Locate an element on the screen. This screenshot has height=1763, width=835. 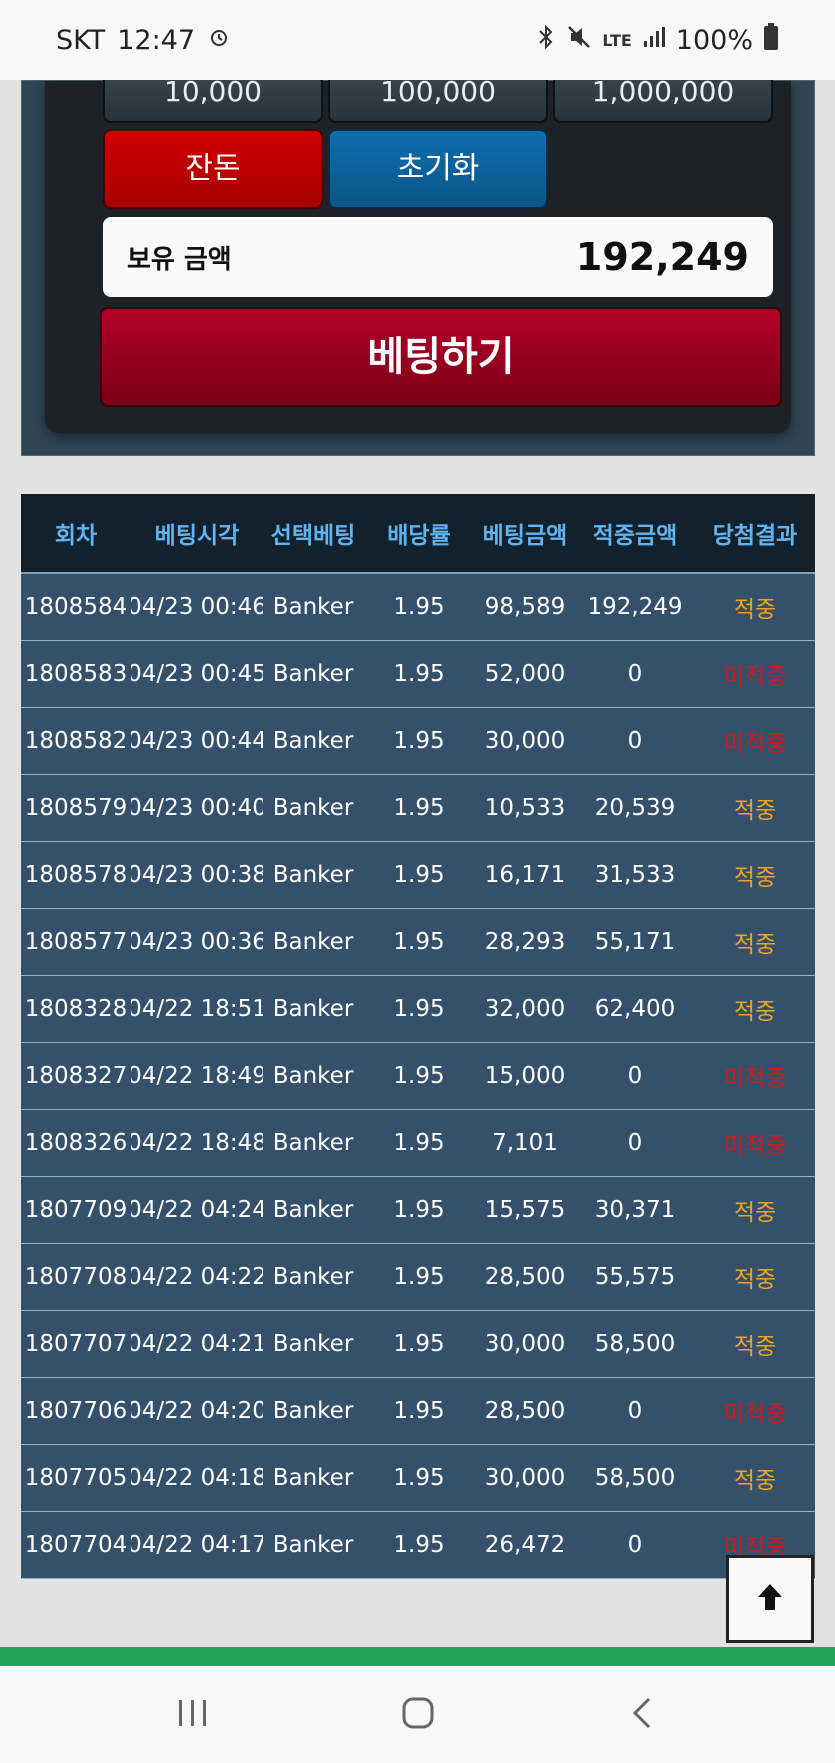
change-button: 잔돈 is located at coordinates (213, 169).